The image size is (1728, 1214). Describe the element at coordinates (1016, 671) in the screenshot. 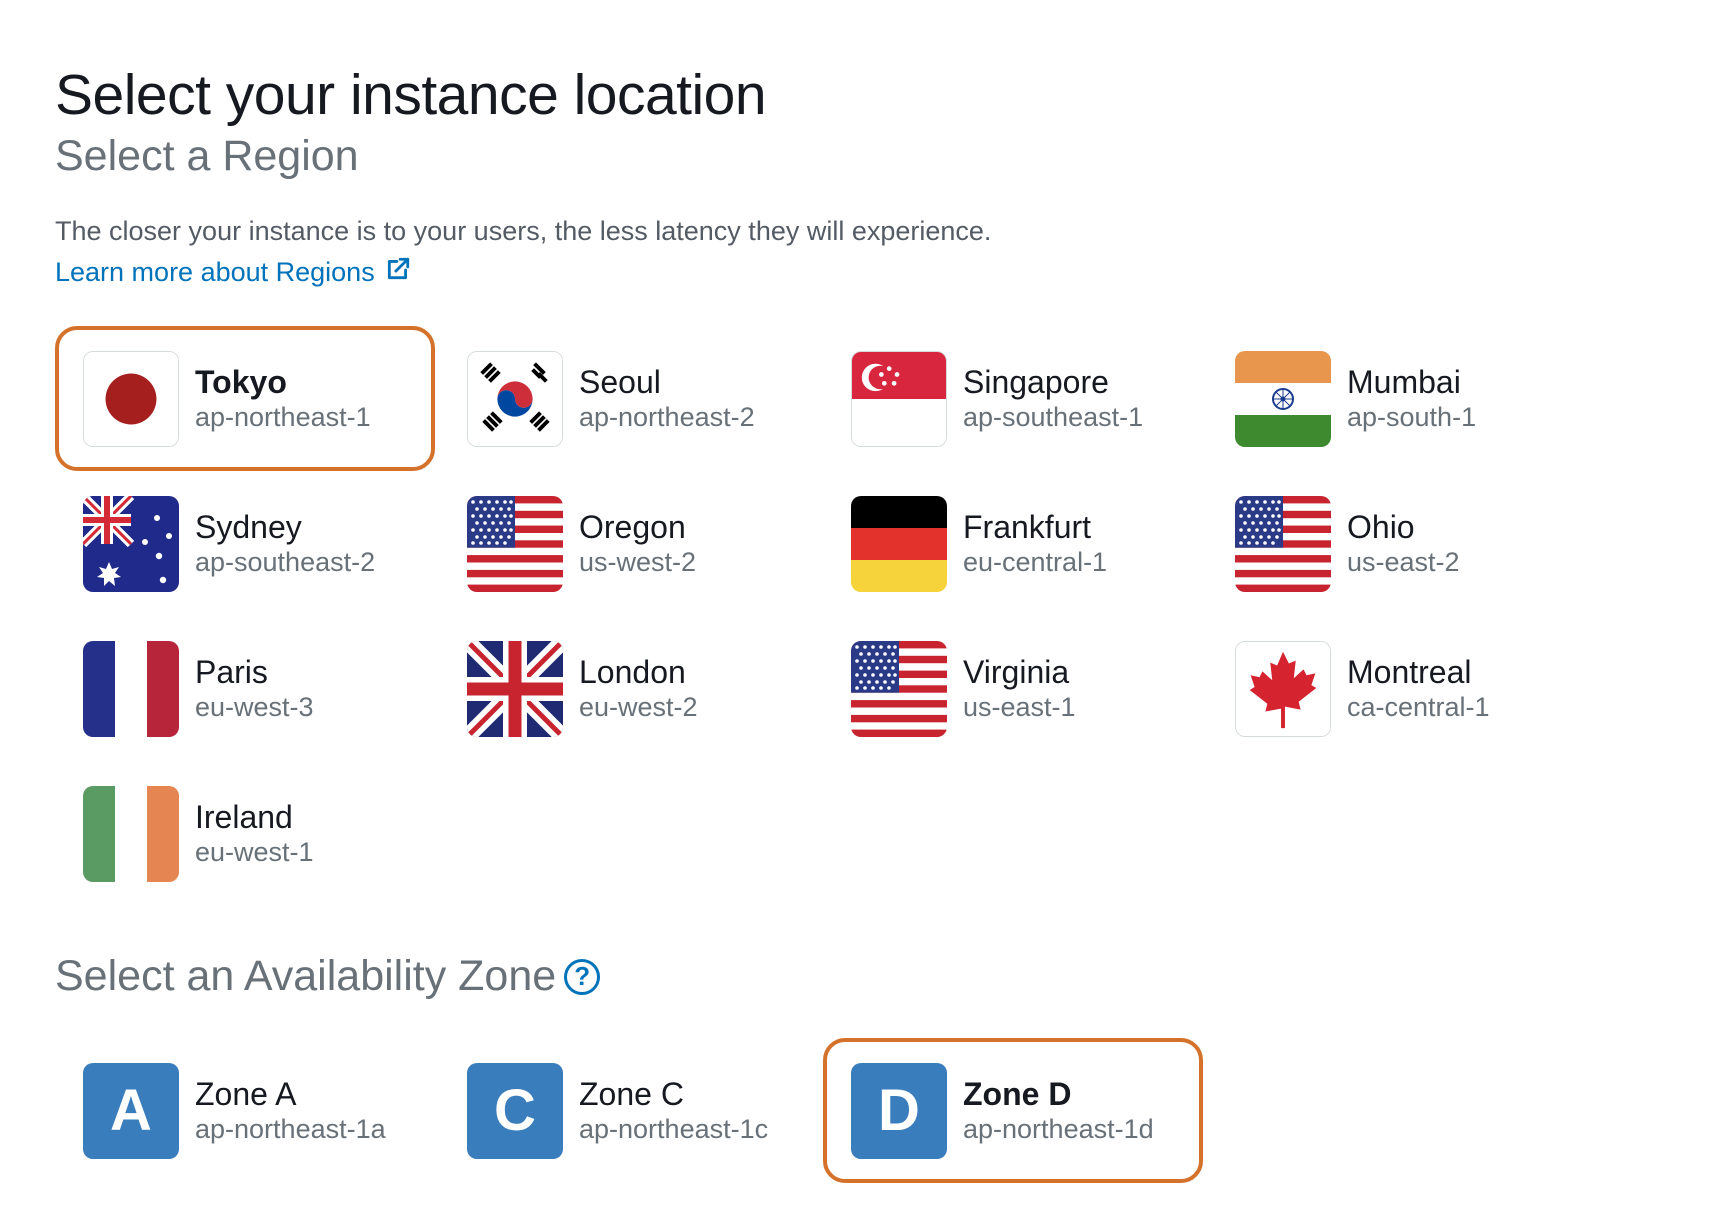

I see `region-name: Virginia` at that location.